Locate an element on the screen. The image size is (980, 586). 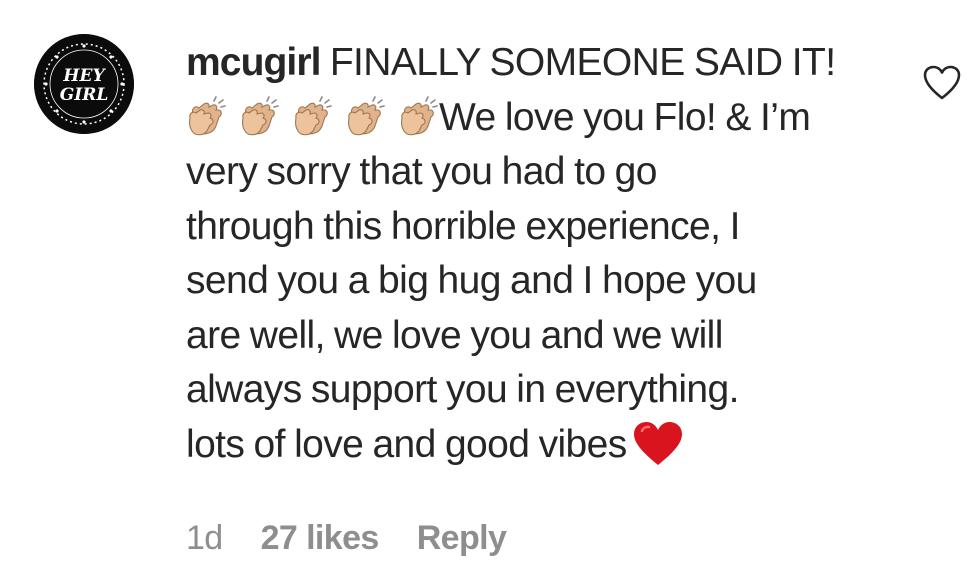
comment-text-headline: FINALLY SOMEONE SAID IT! is located at coordinates (582, 62).